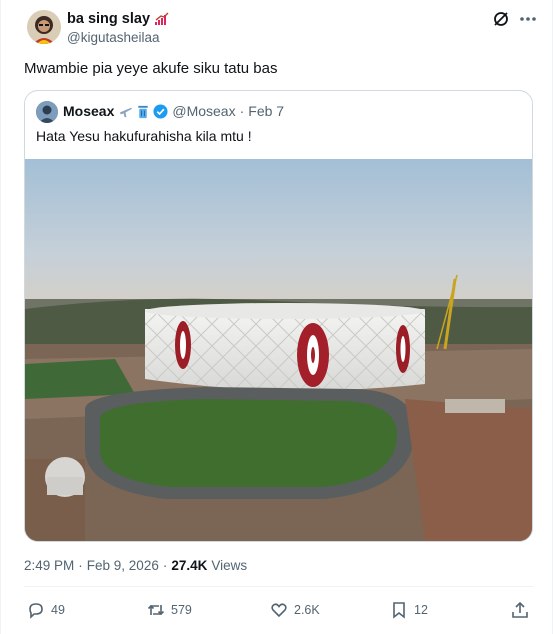  I want to click on like-count: 2.6K, so click(307, 610).